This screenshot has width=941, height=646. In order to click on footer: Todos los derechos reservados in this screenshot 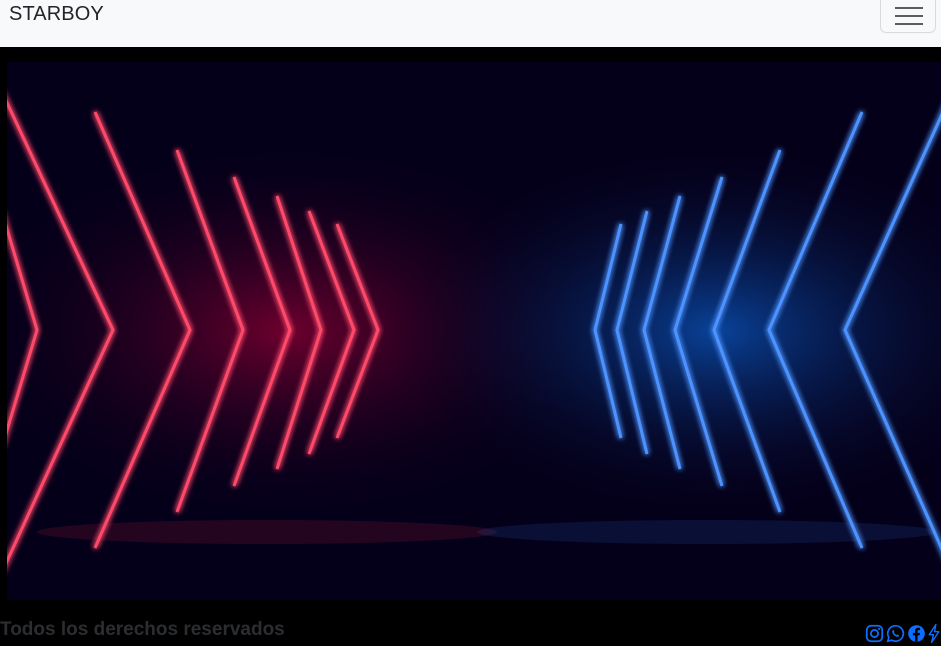, I will do `click(470, 623)`.